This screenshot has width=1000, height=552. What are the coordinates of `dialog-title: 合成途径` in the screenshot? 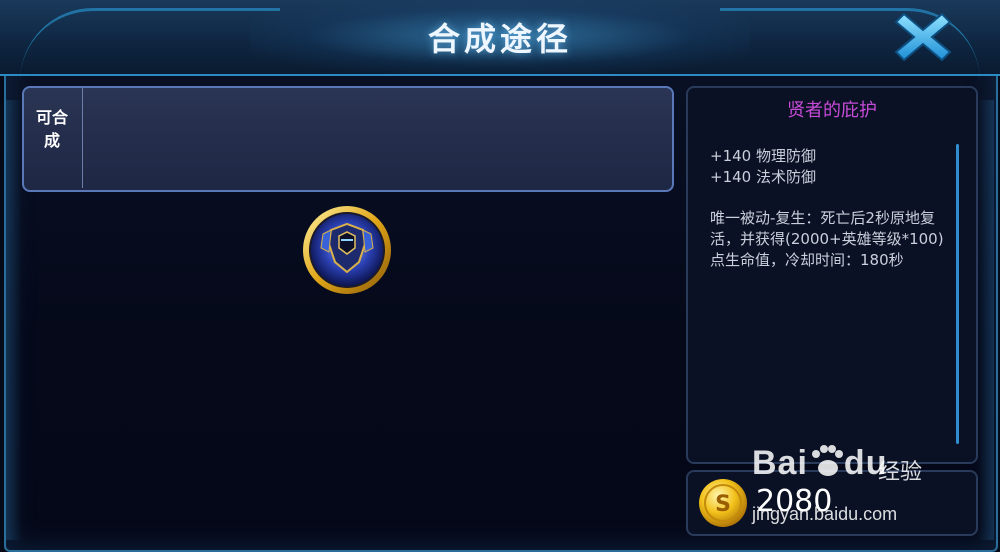 It's located at (499, 39).